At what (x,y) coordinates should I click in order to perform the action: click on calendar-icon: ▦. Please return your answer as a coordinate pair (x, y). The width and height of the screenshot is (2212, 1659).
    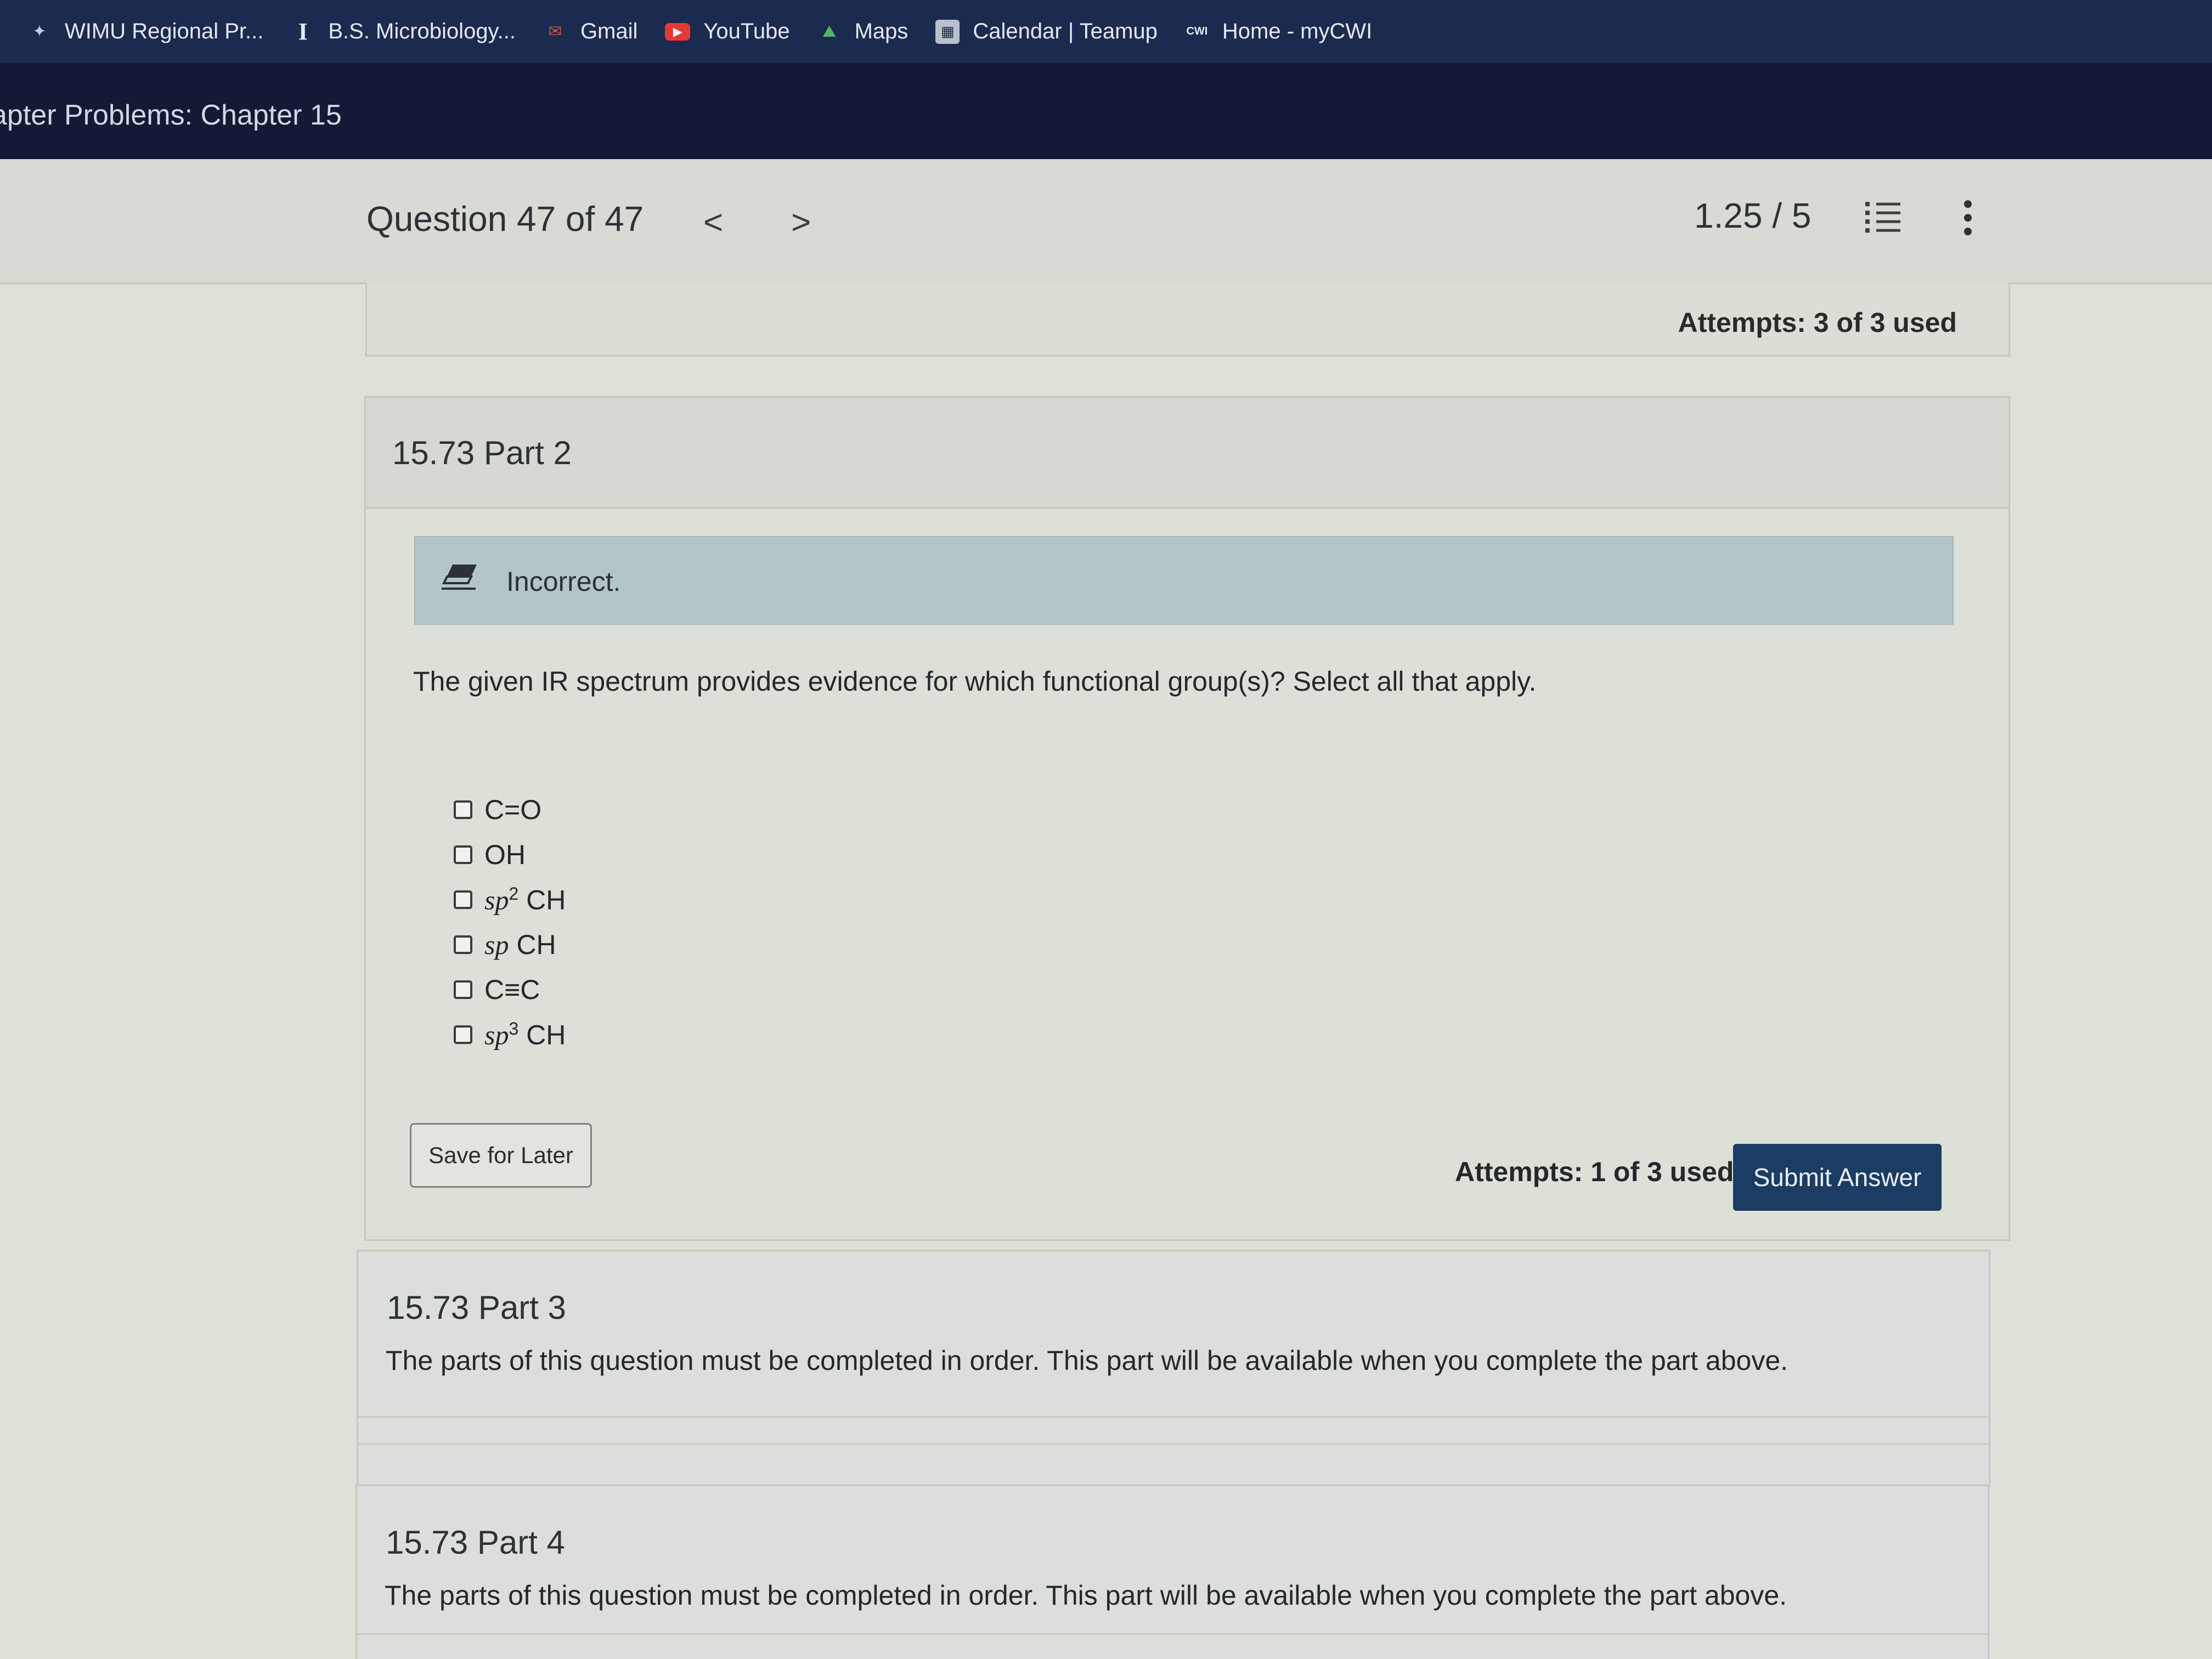
    Looking at the image, I should click on (947, 32).